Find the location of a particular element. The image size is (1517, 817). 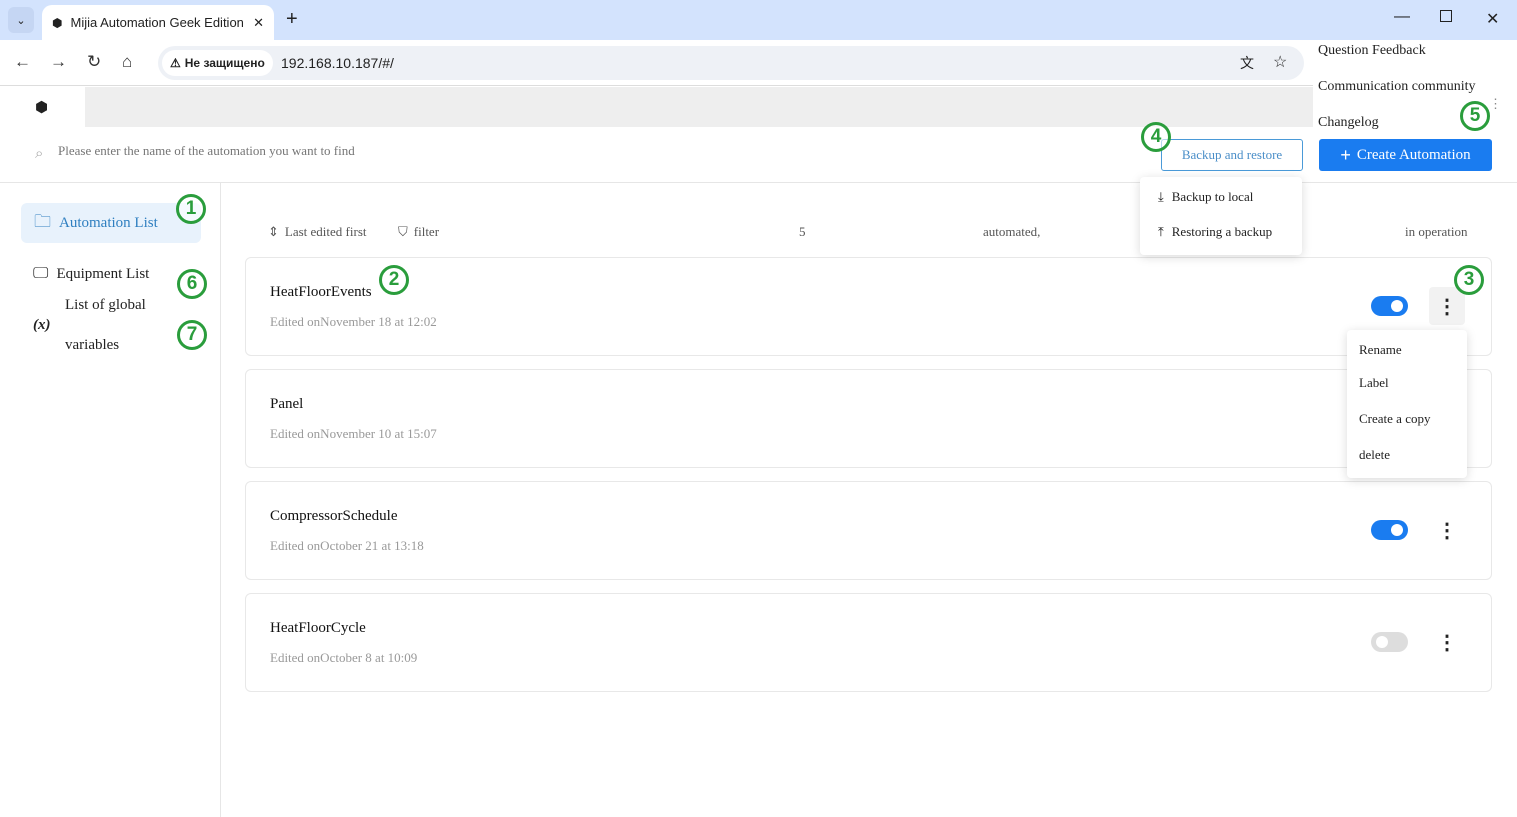

annotation-marker: 5 is located at coordinates (1475, 116).